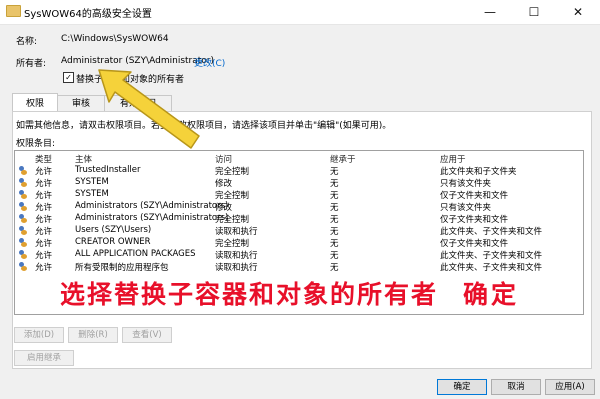  Describe the element at coordinates (299, 195) in the screenshot. I see `table-row: 允许 SYSTEM 完全控制无仅子文件夹和文件` at that location.